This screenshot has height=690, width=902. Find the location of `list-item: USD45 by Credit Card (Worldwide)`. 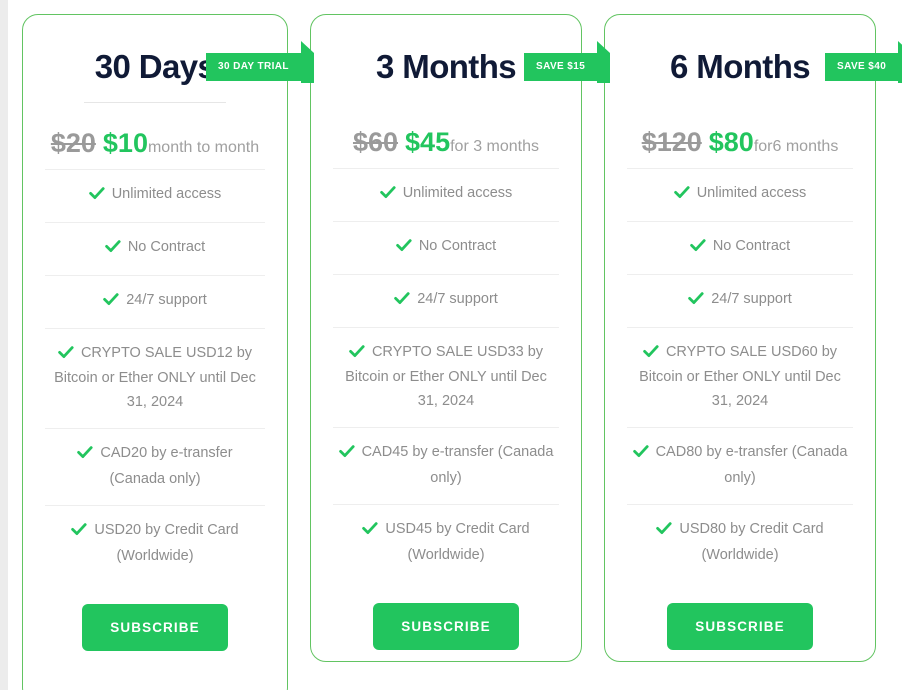

list-item: USD45 by Credit Card (Worldwide) is located at coordinates (446, 542).